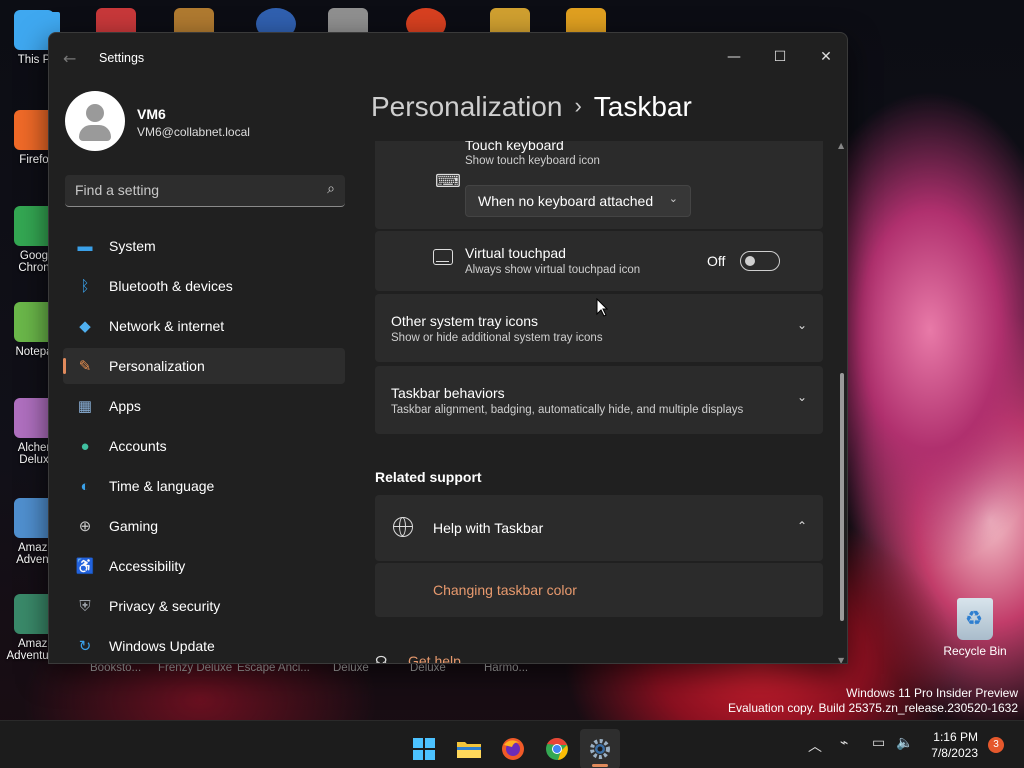 The height and width of the screenshot is (768, 1024). What do you see at coordinates (381, 658) in the screenshot?
I see `get-help-icon: ☊` at bounding box center [381, 658].